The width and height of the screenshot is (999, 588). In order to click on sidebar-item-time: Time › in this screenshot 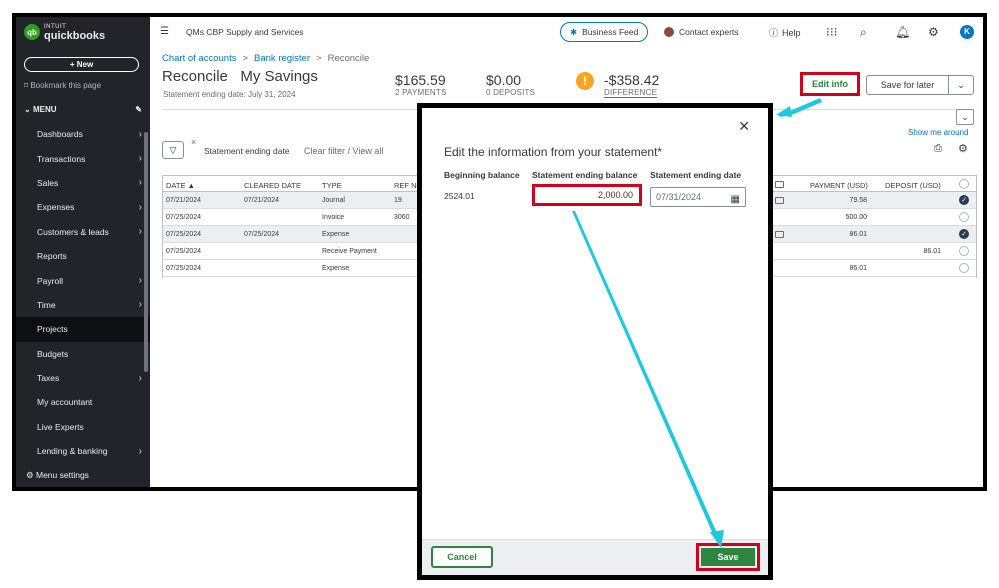, I will do `click(83, 305)`.